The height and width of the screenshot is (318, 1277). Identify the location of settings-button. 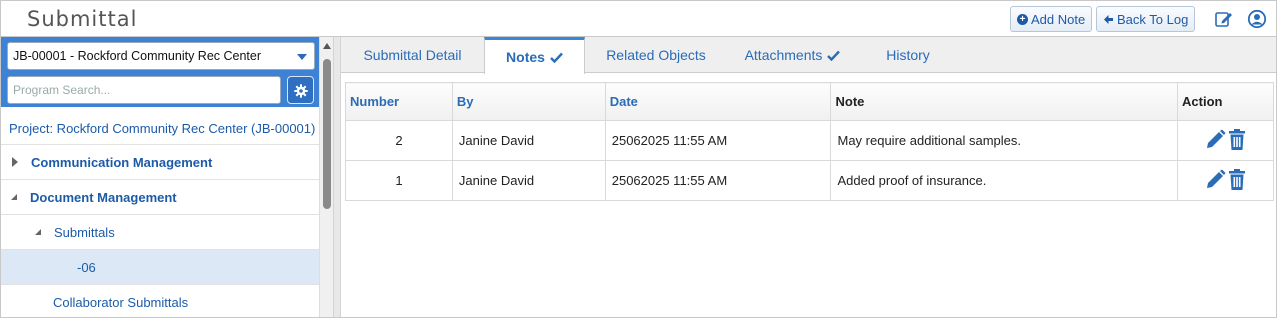
(300, 90).